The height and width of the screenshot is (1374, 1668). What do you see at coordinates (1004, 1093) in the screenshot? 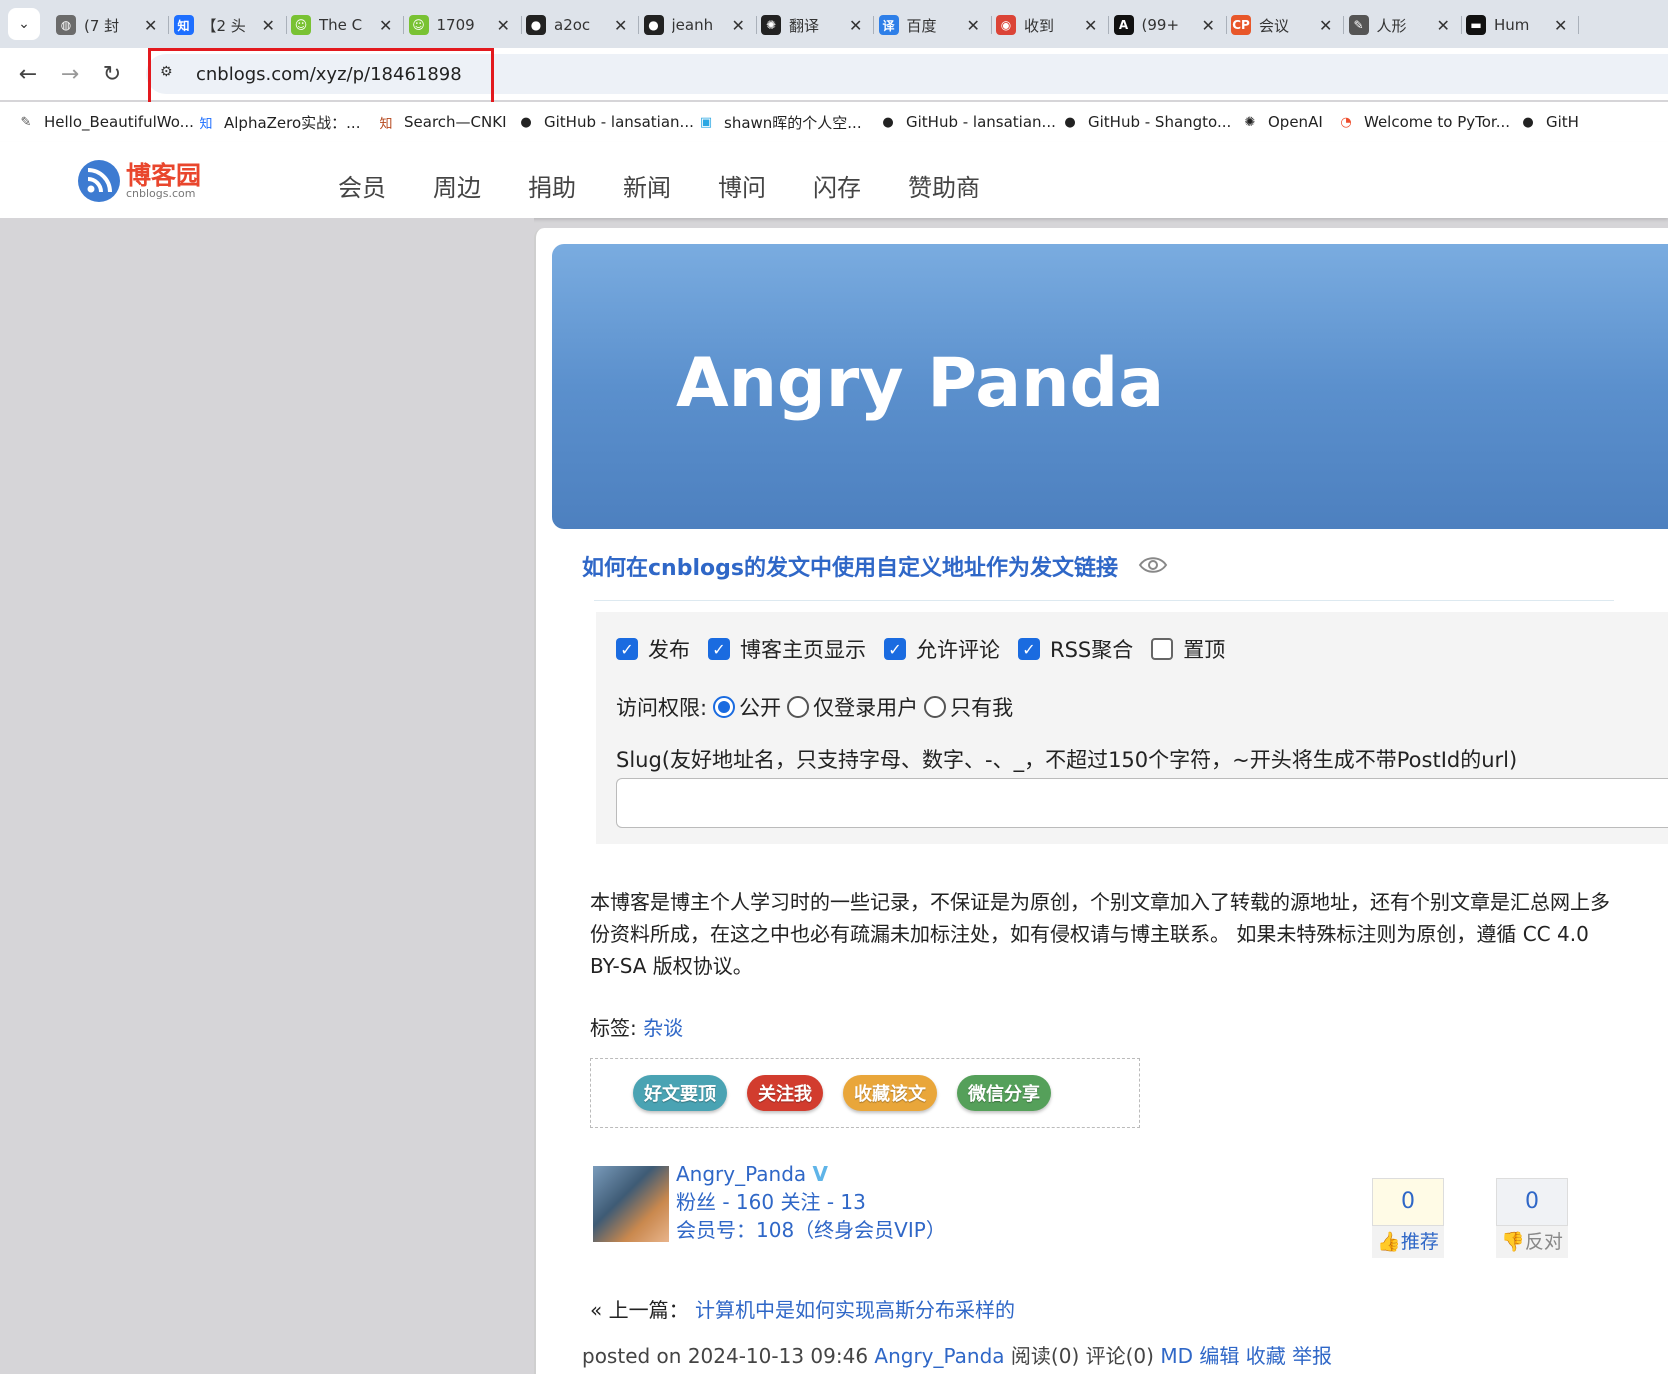
I see `wechat-share-button: 微信分享` at bounding box center [1004, 1093].